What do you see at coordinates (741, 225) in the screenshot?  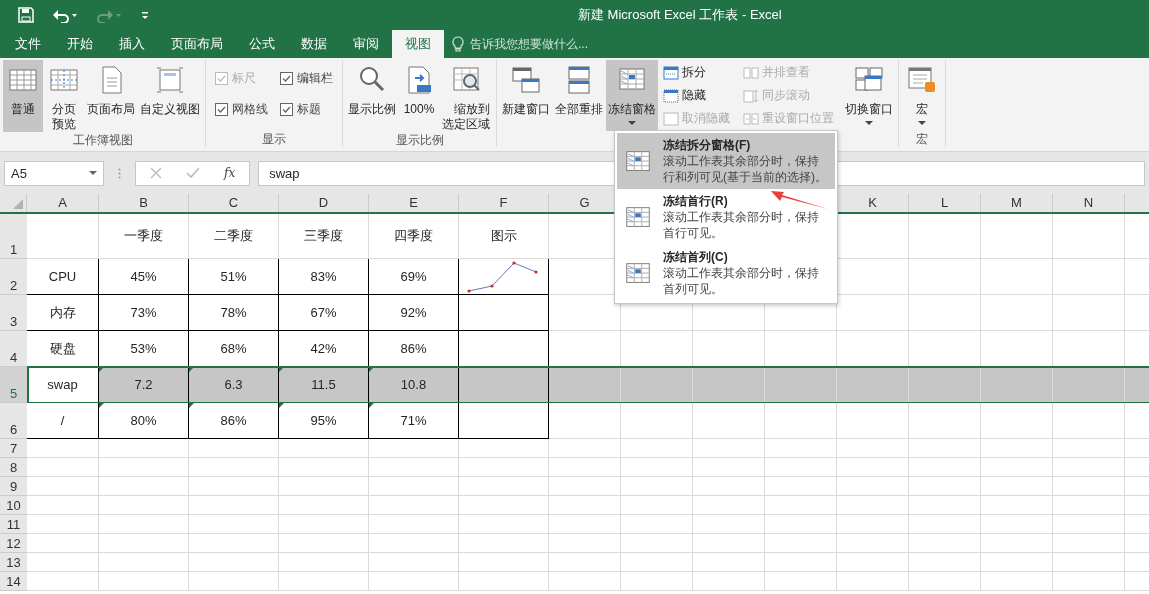 I see `menu-item-description: 滚动工作表其余部分时，保持首行可见。` at bounding box center [741, 225].